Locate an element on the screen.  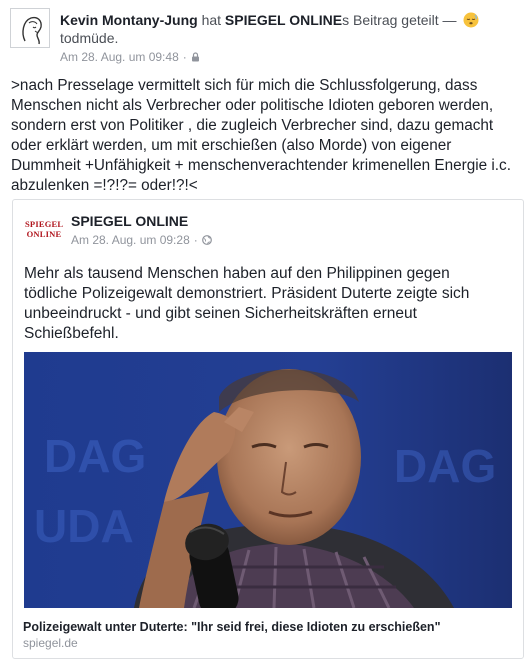
link-domain: spiegel.de is located at coordinates (50, 643).